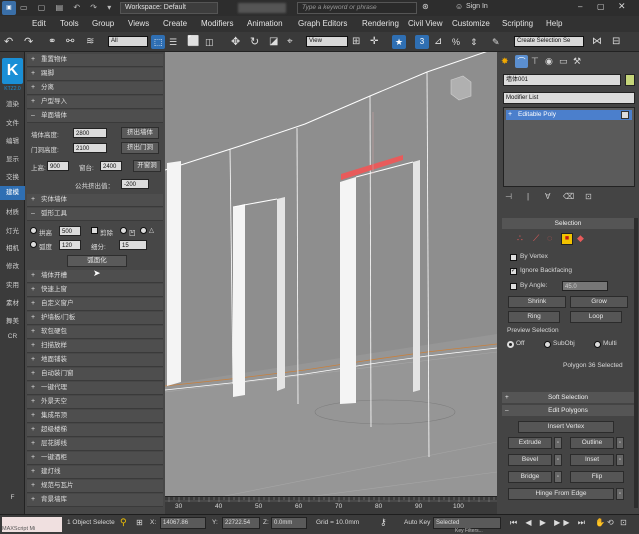  I want to click on absolute-mode-icon: ⊞, so click(139, 522).